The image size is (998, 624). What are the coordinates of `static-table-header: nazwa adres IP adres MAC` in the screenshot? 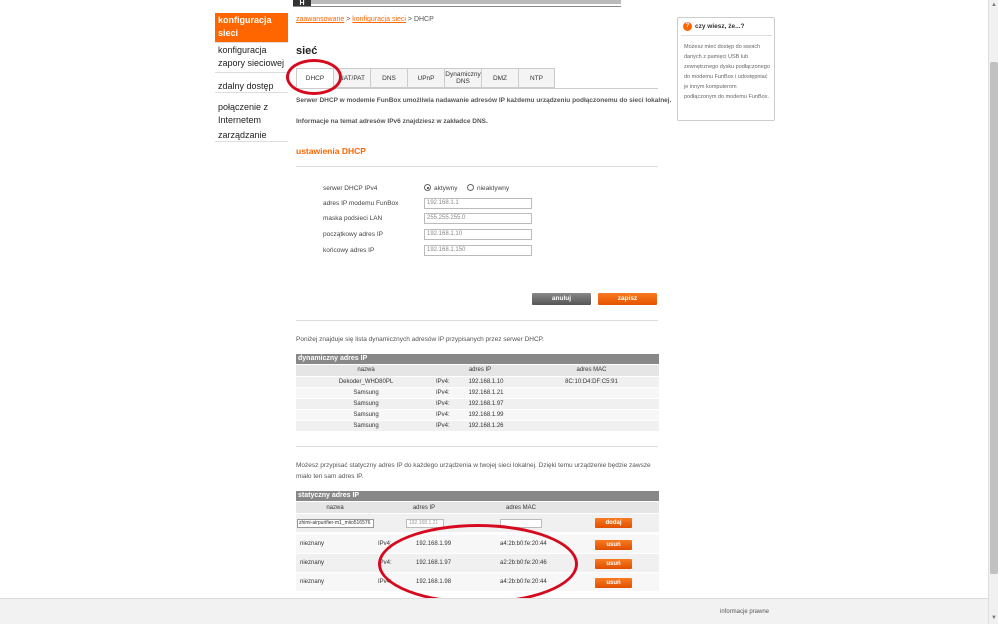 It's located at (477, 508).